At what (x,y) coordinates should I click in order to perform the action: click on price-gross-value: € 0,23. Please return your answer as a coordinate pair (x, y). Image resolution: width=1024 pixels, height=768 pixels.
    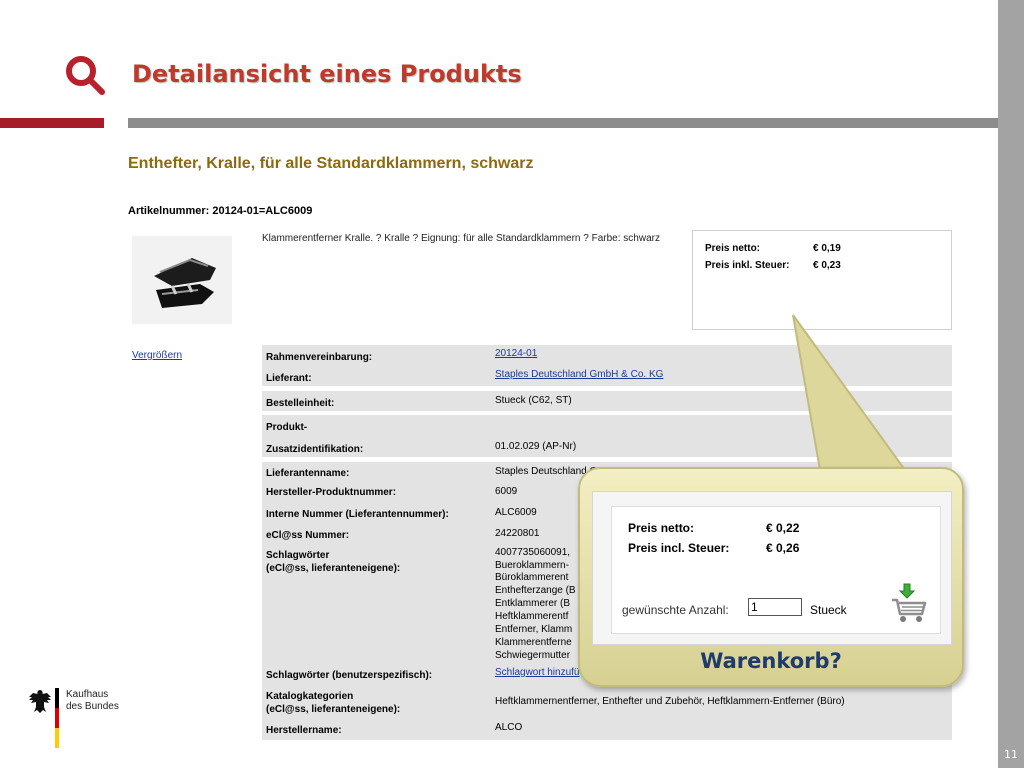
    Looking at the image, I should click on (827, 265).